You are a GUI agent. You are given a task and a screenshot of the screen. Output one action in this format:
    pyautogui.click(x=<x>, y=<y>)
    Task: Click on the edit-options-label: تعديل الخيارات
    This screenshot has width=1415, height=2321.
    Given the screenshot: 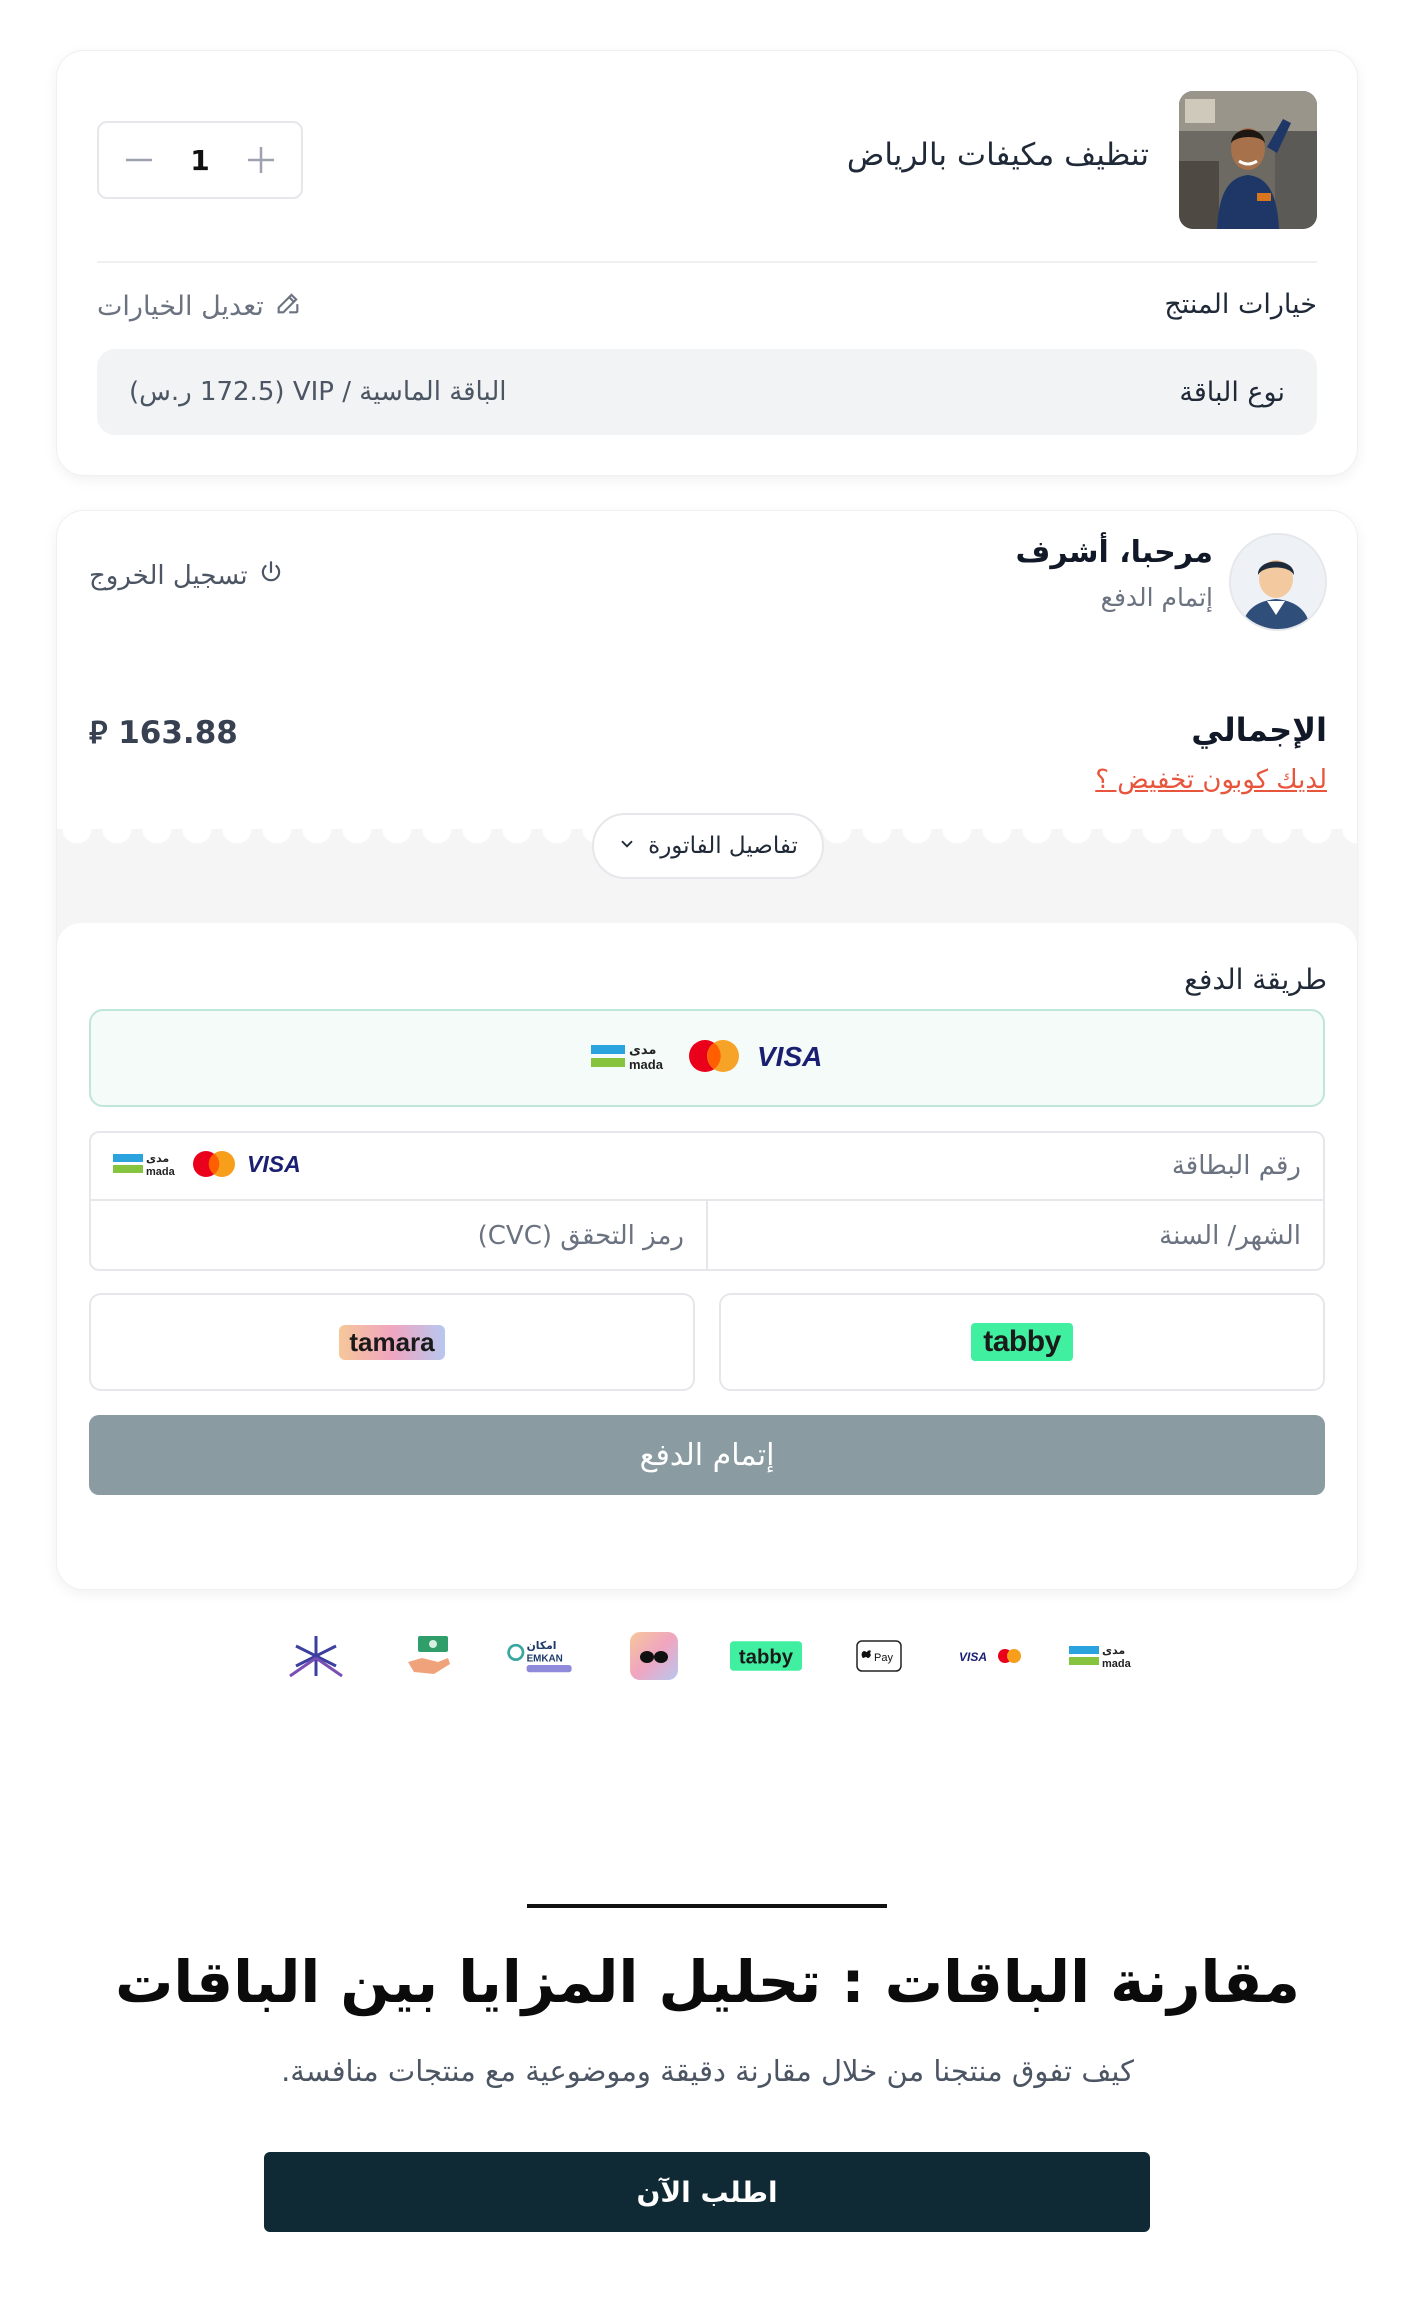 What is the action you would take?
    pyautogui.click(x=180, y=306)
    